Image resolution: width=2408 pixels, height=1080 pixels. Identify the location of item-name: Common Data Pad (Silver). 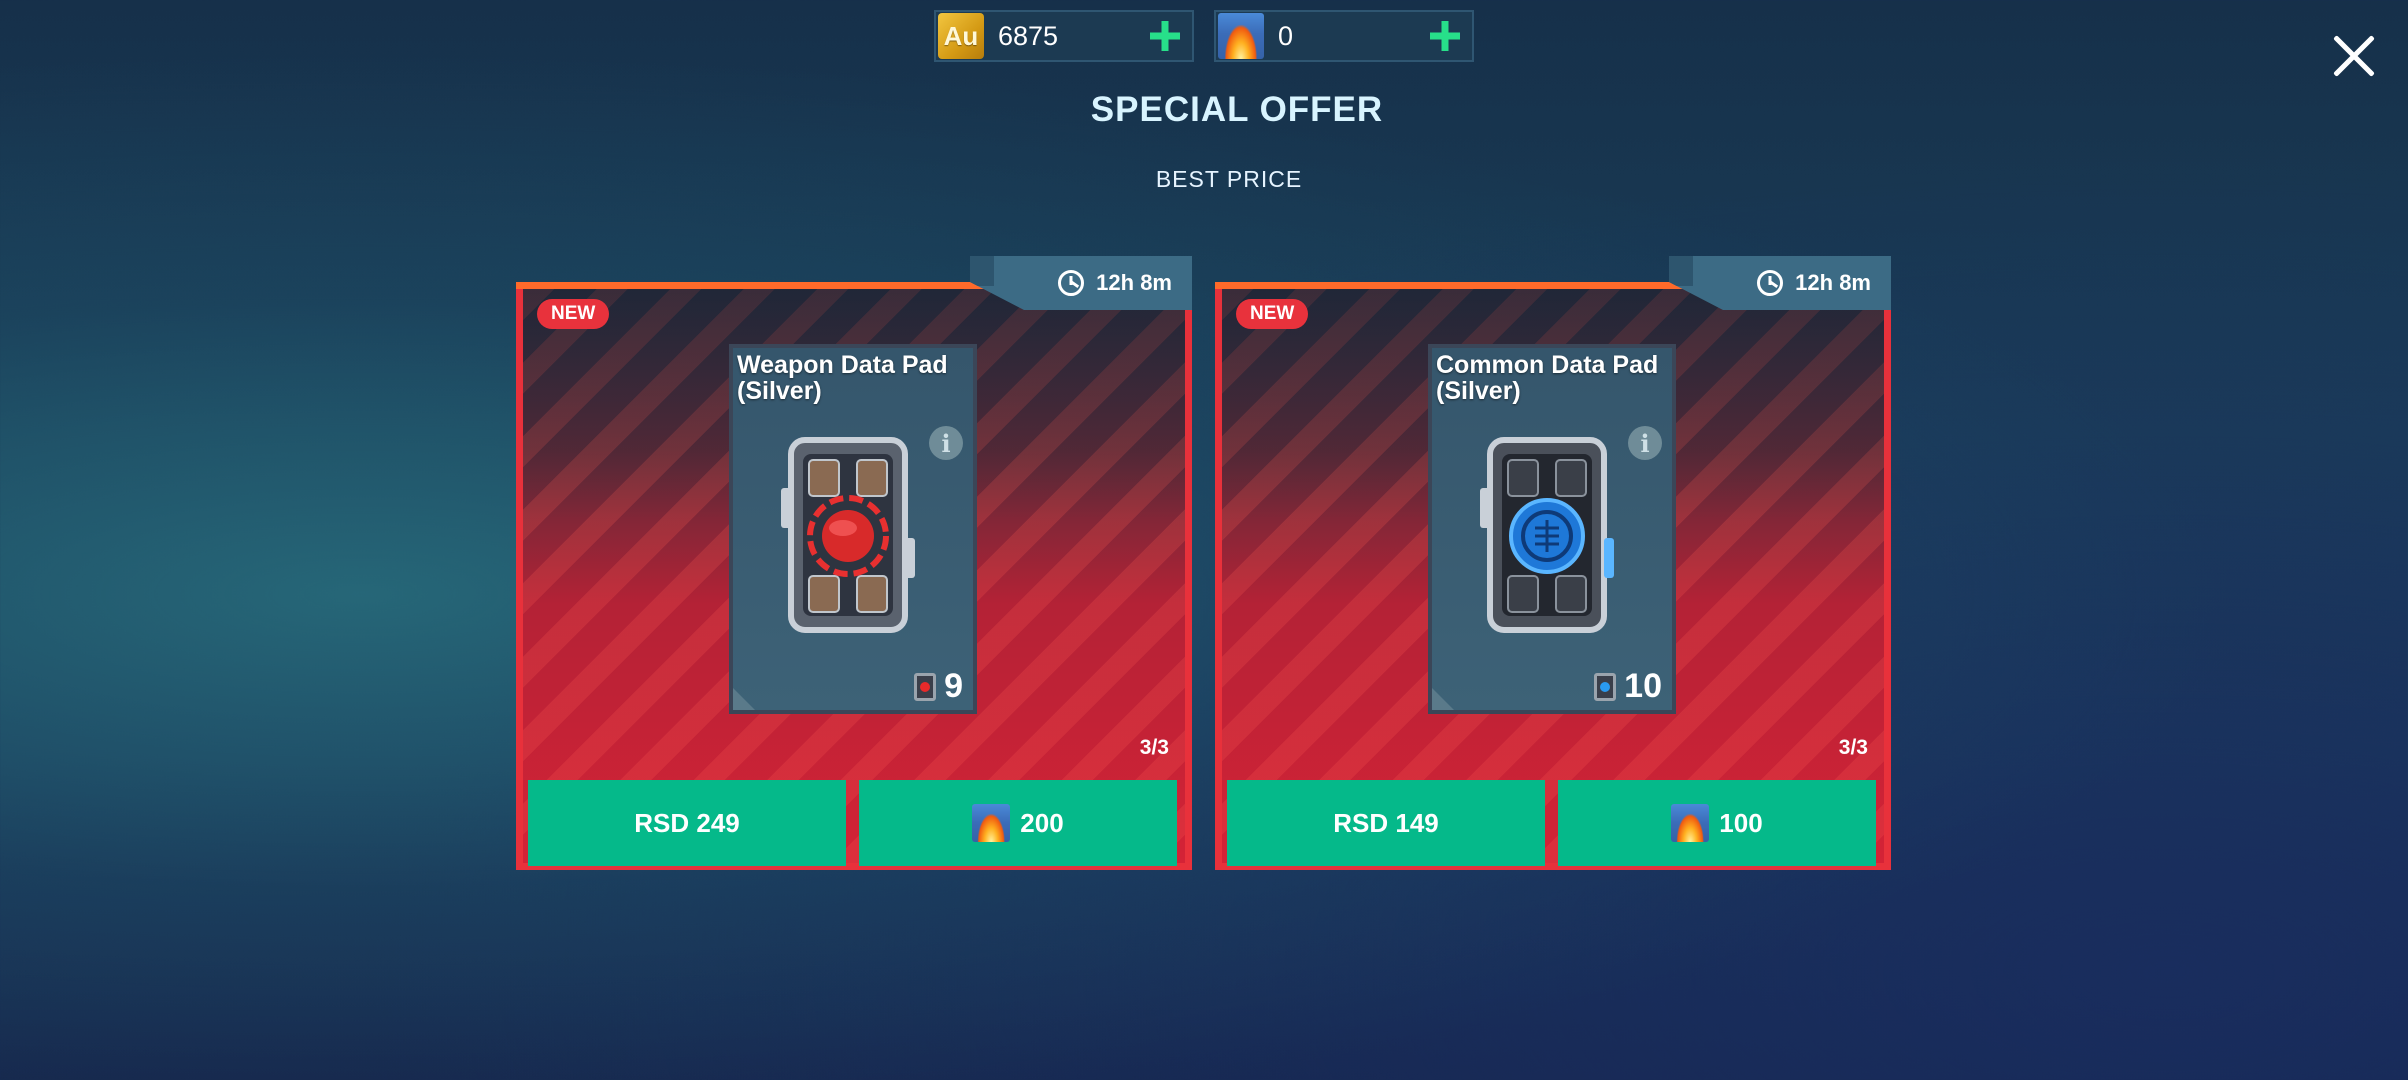
(1547, 378).